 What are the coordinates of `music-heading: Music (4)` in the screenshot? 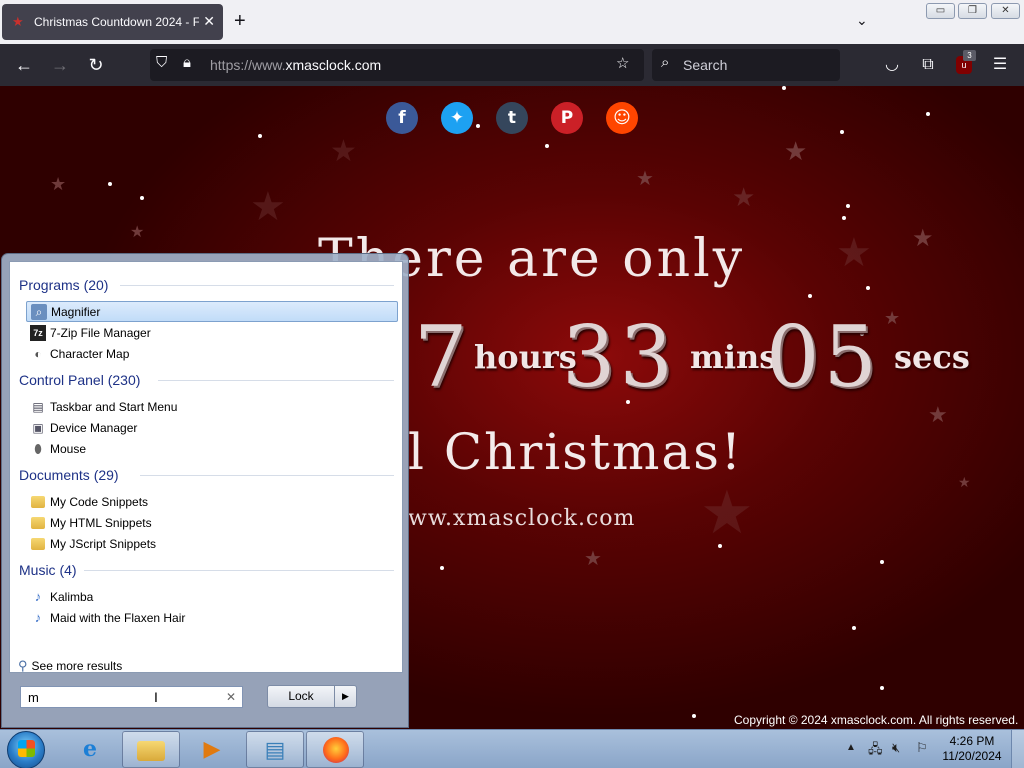 It's located at (48, 570).